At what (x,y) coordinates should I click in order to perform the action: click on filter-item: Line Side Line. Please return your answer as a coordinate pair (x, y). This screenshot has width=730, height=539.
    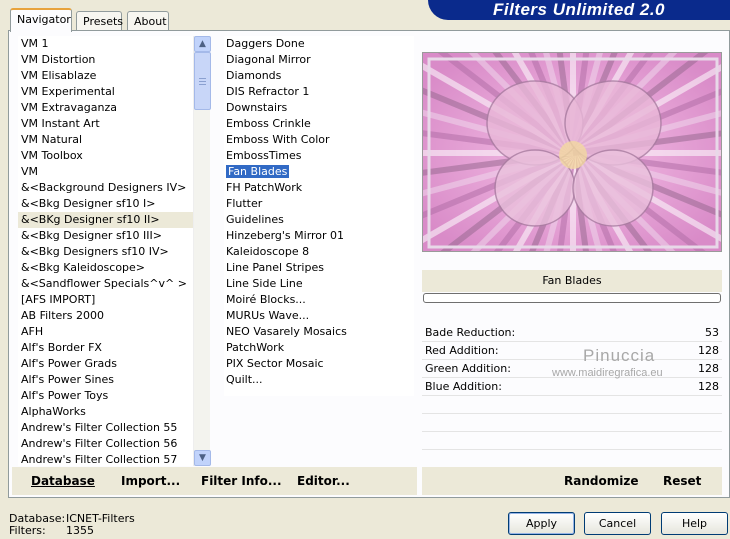
    Looking at the image, I should click on (319, 284).